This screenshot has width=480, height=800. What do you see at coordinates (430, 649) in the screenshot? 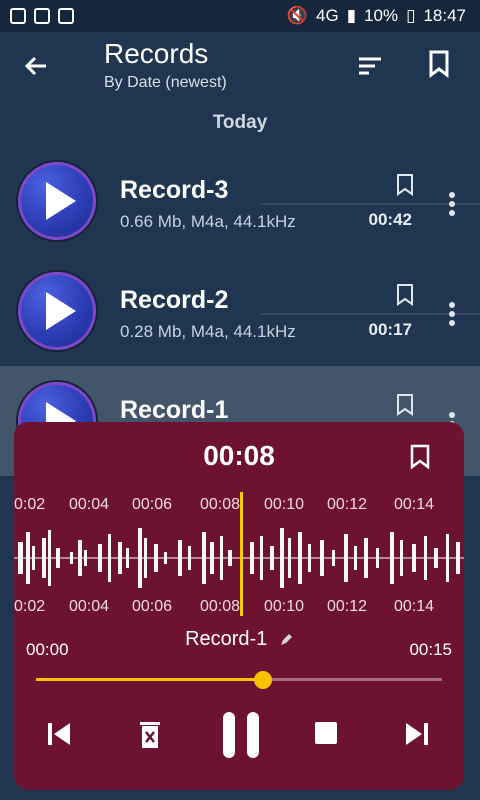
I see `end-time: 00:15` at bounding box center [430, 649].